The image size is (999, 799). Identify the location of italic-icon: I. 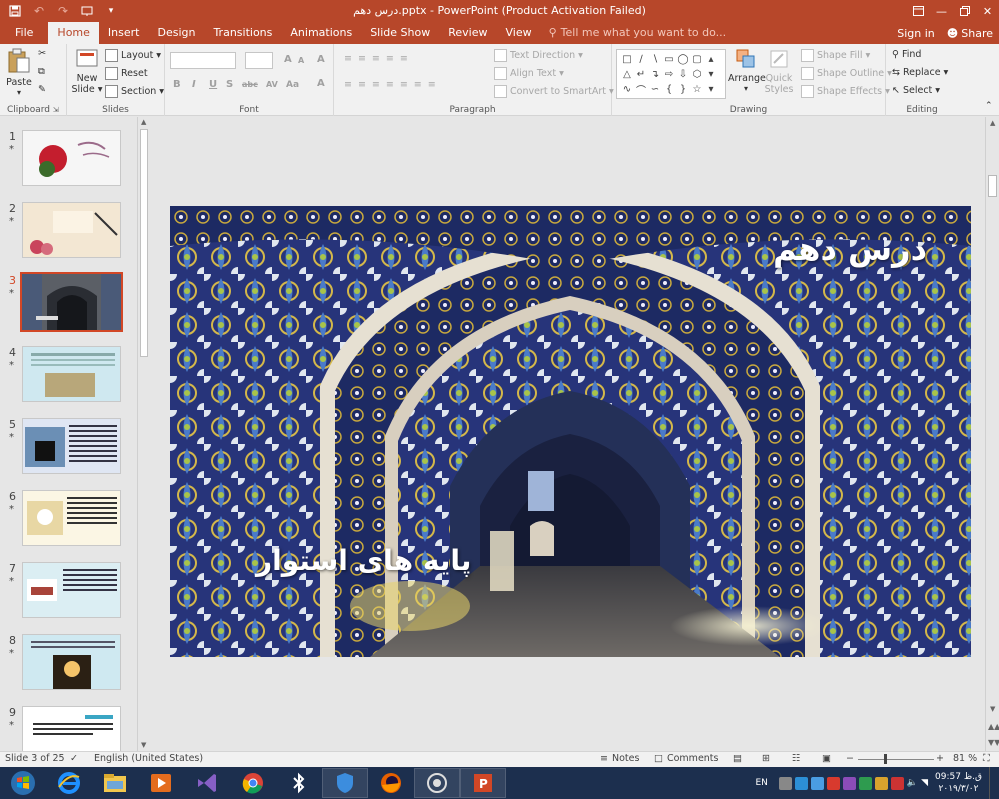
(194, 84).